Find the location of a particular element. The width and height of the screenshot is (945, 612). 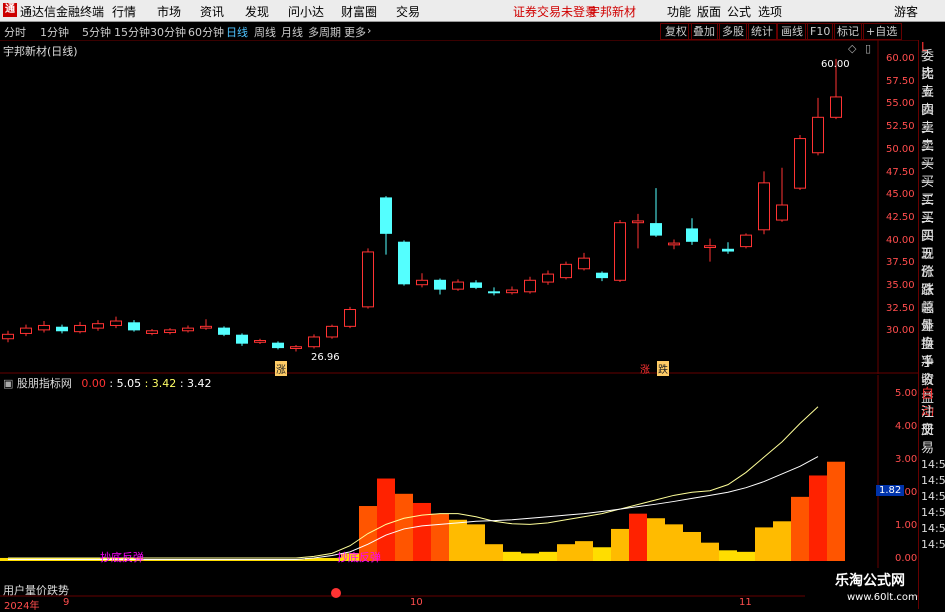

overlay-button: 叠加 is located at coordinates (704, 31).